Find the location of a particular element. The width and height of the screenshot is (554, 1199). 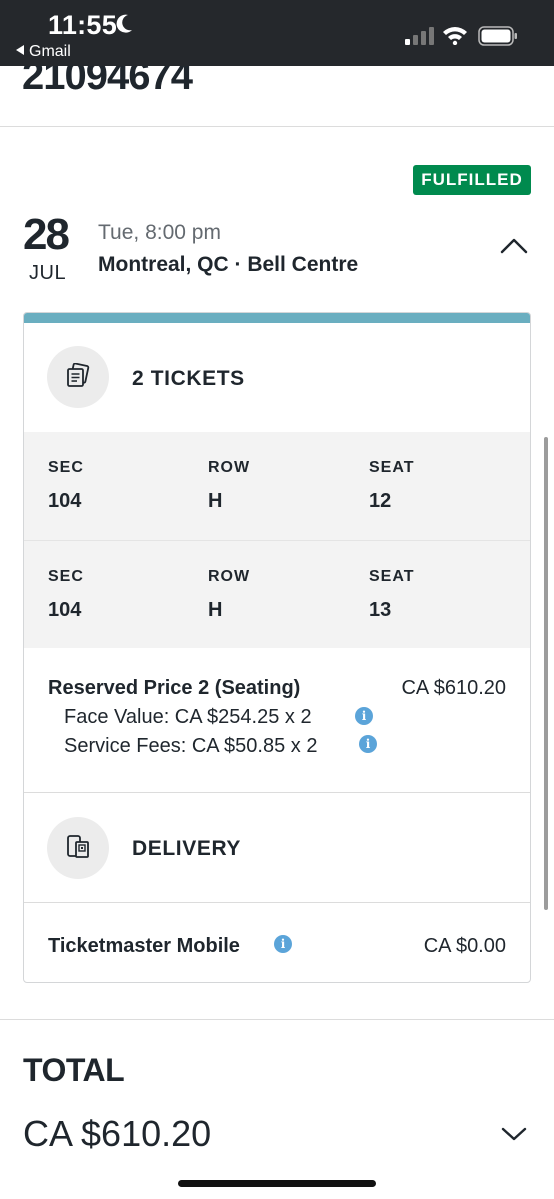

price-level-amount: CA $610.20 is located at coordinates (453, 688).